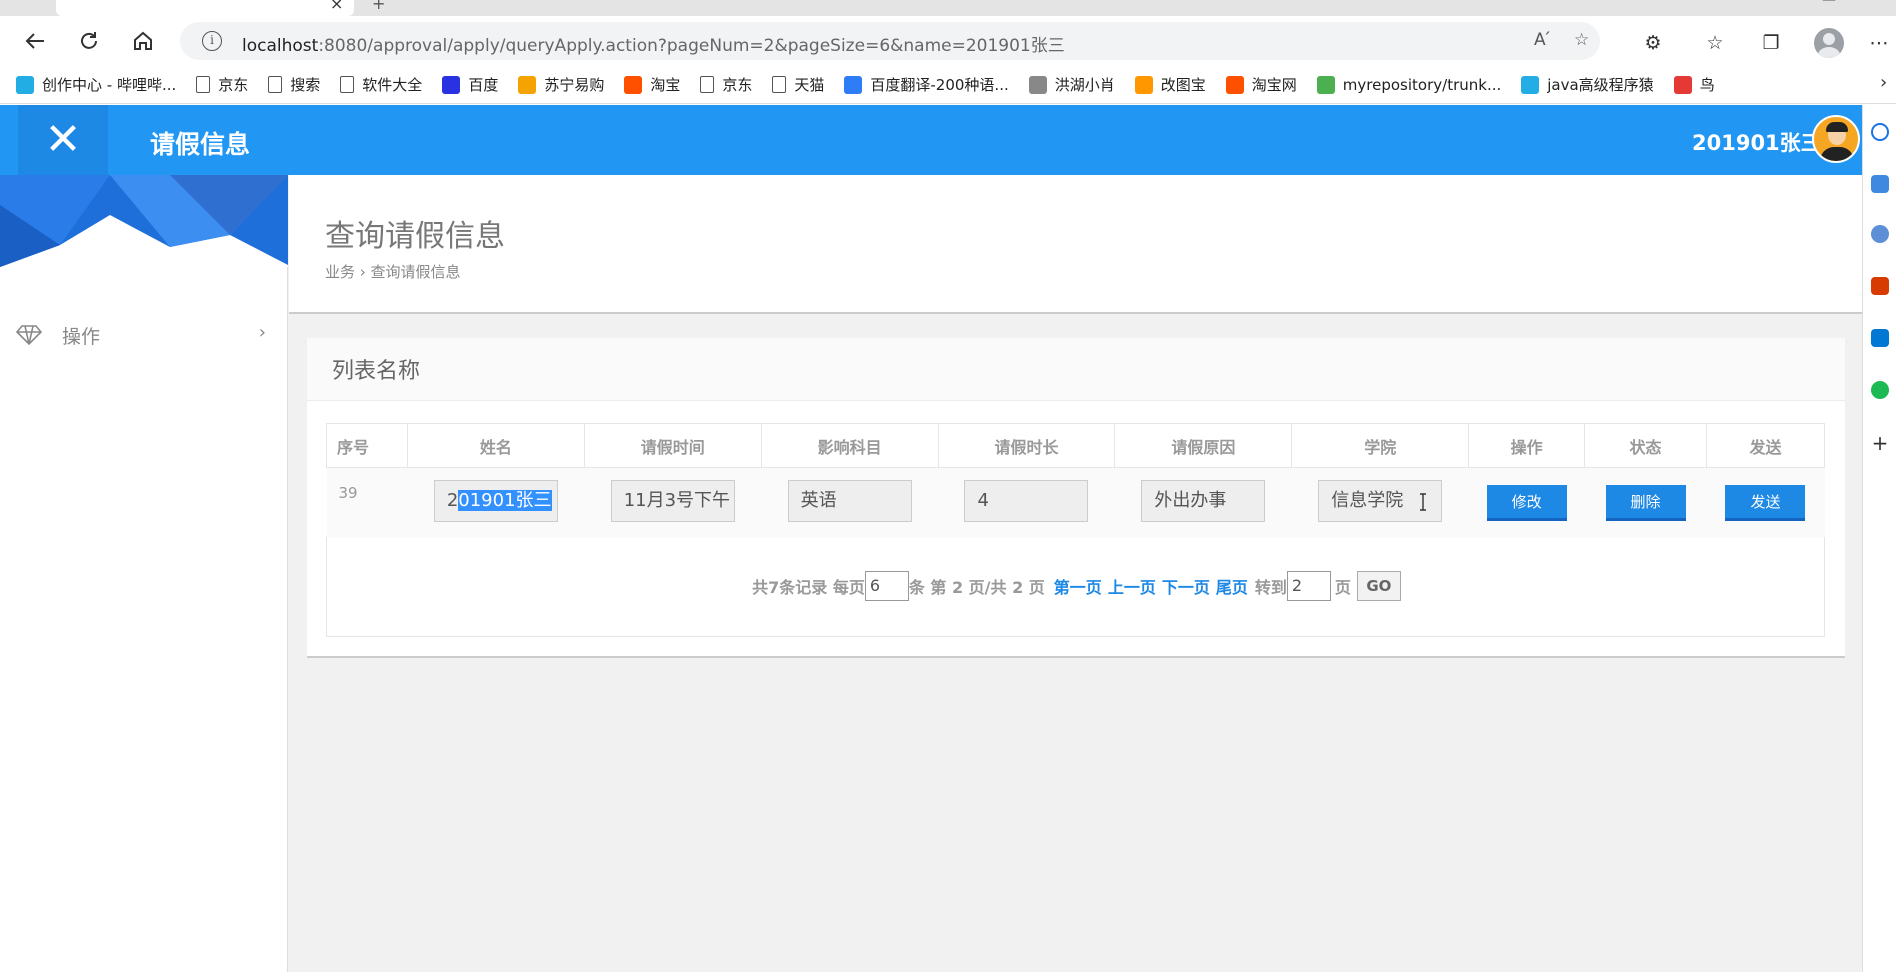 The width and height of the screenshot is (1896, 972). What do you see at coordinates (1186, 586) in the screenshot?
I see `next-page-link: 下一页` at bounding box center [1186, 586].